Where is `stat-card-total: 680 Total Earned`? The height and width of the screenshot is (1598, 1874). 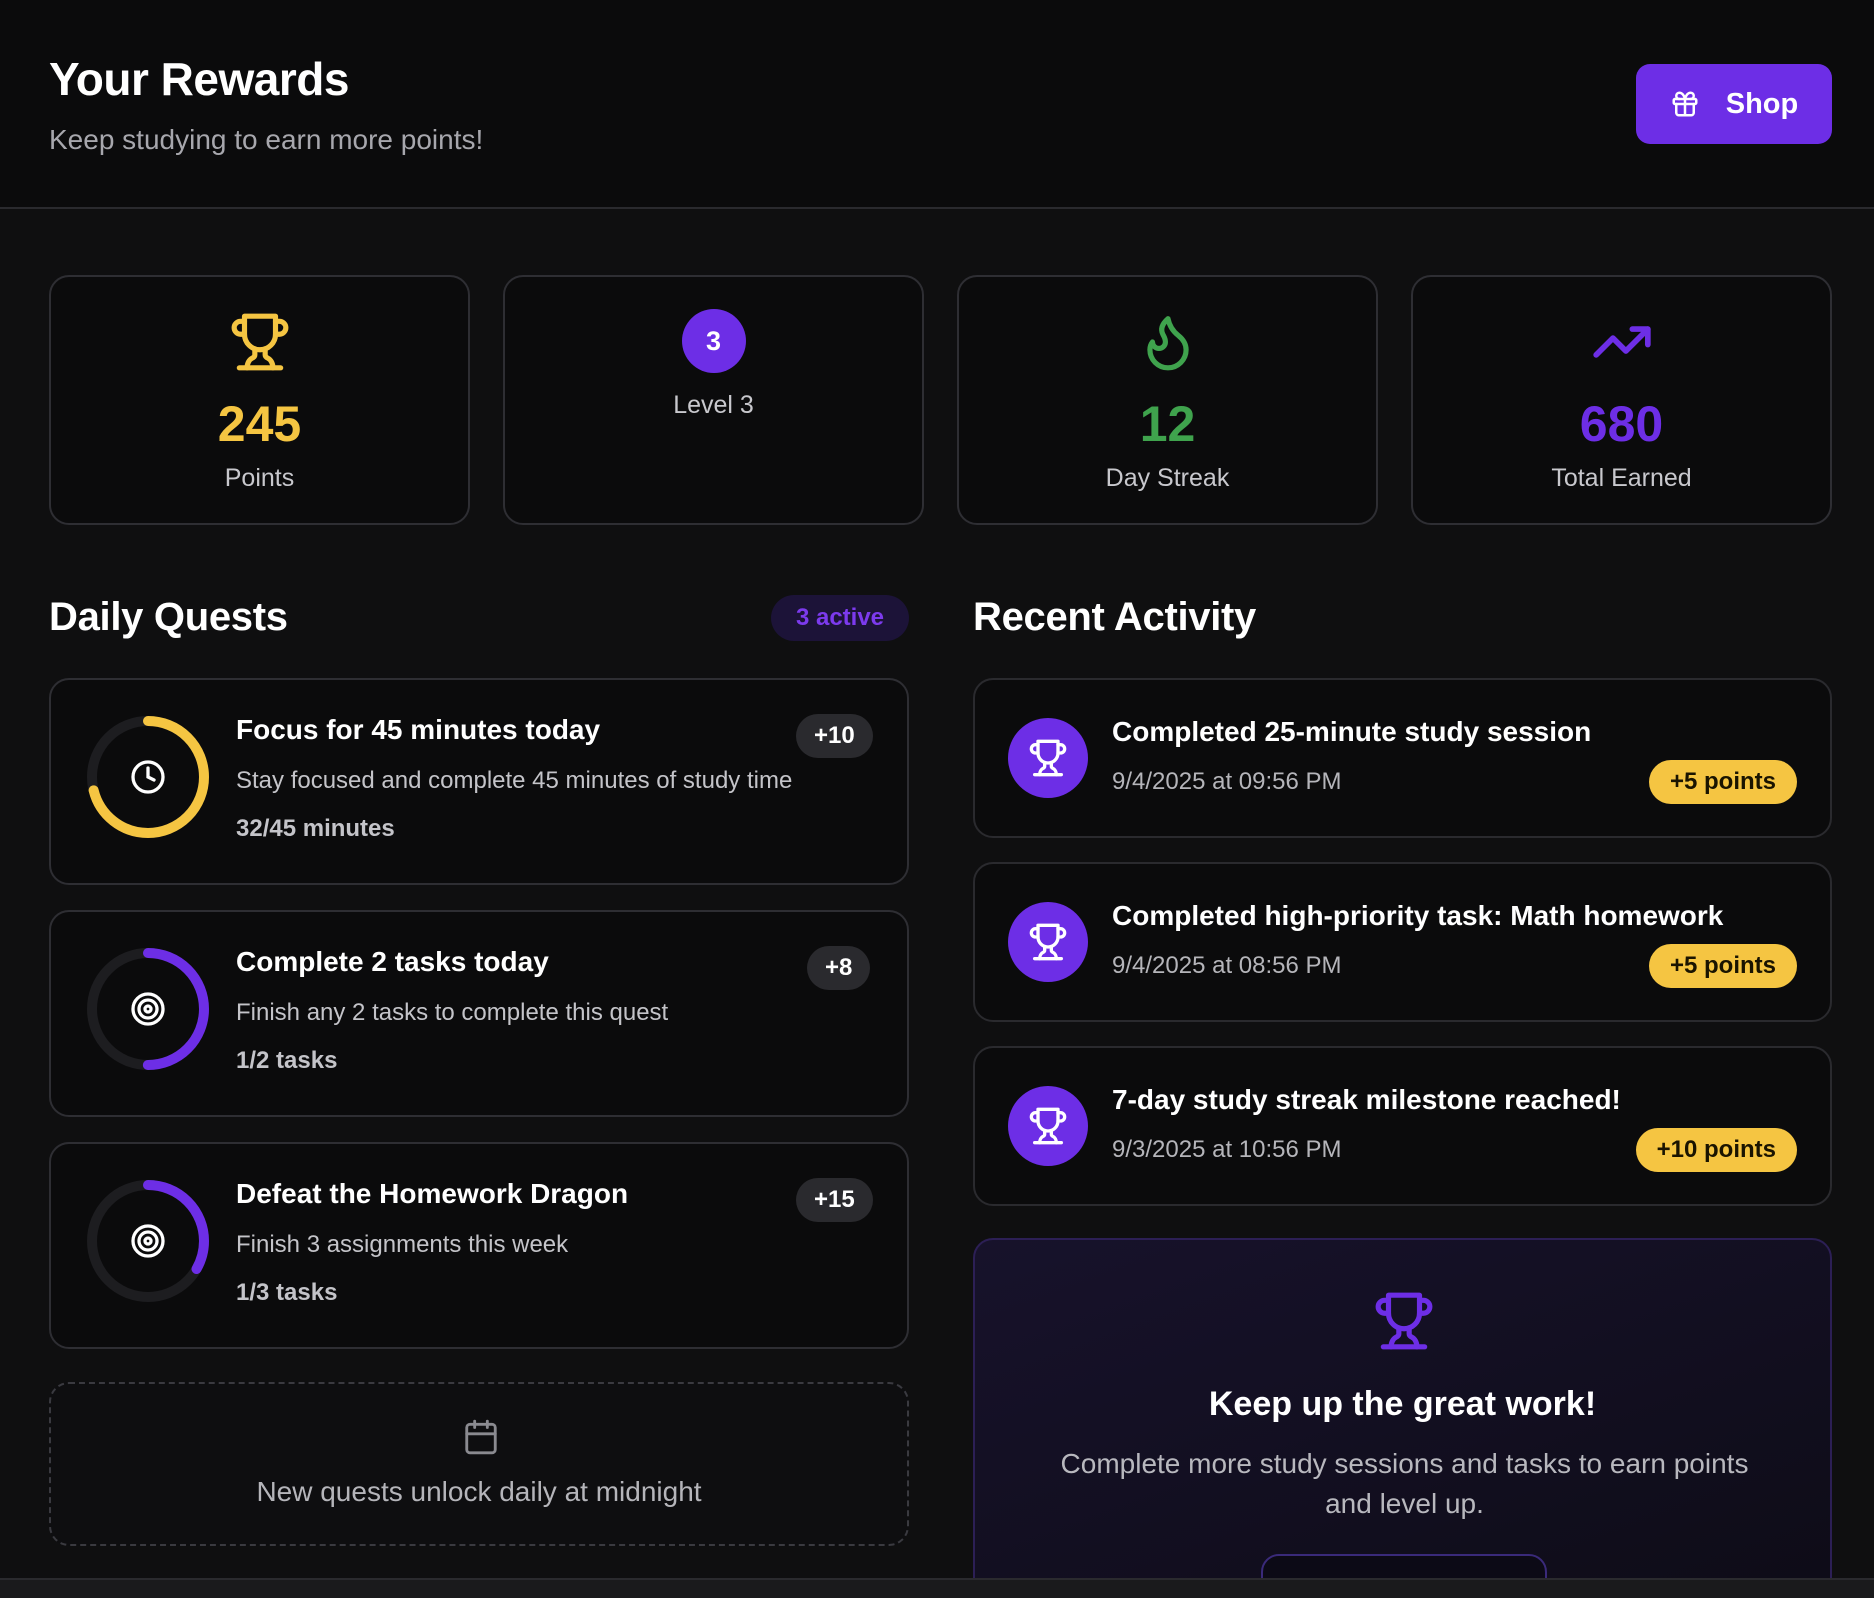
stat-card-total: 680 Total Earned is located at coordinates (1621, 400).